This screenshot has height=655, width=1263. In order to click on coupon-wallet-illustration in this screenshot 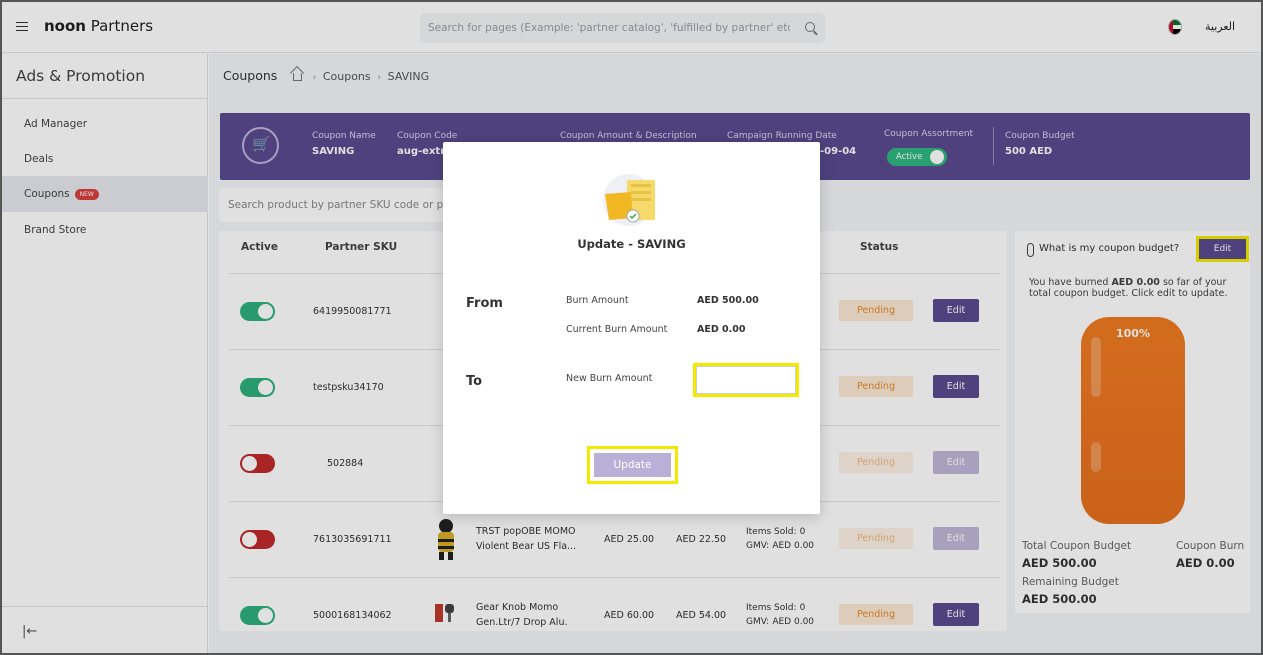, I will do `click(629, 200)`.